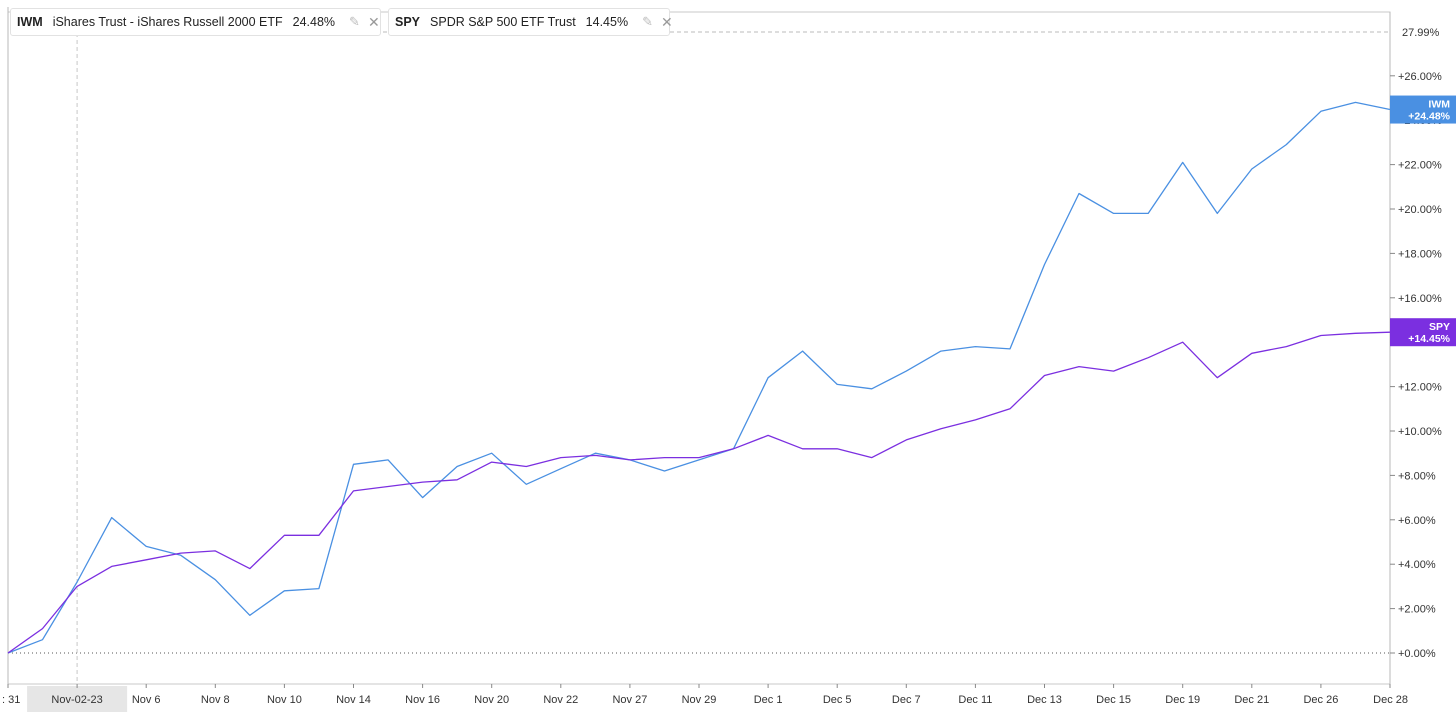  I want to click on last-value-tag-symbol: SPY, so click(1439, 327).